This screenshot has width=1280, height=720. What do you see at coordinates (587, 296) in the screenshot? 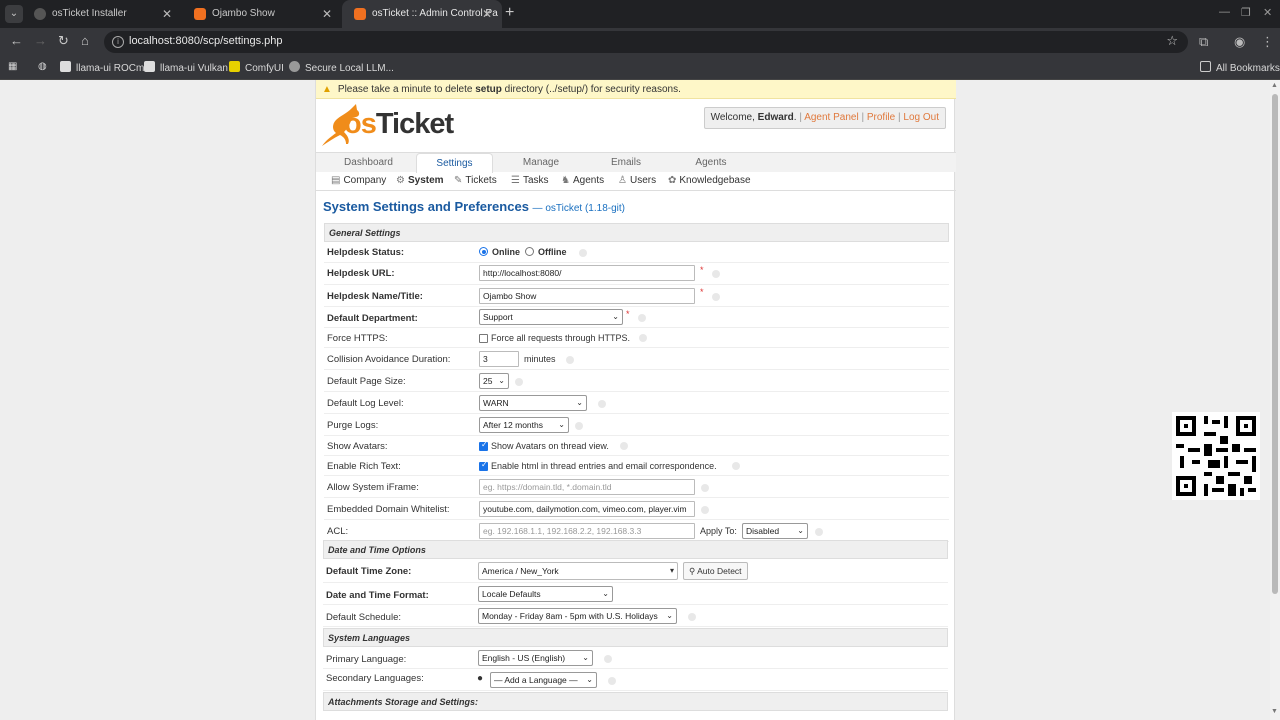
I see `helpdesk-name-input: Ojambo Show` at bounding box center [587, 296].